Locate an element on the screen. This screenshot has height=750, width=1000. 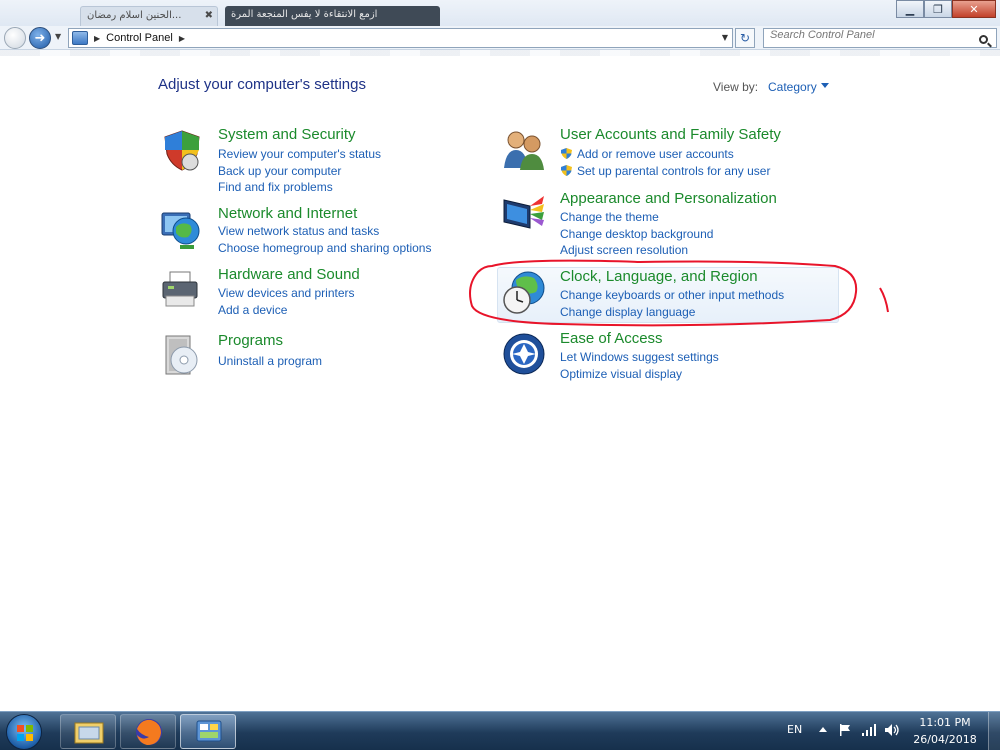
taskbar-firefox is located at coordinates (148, 731).